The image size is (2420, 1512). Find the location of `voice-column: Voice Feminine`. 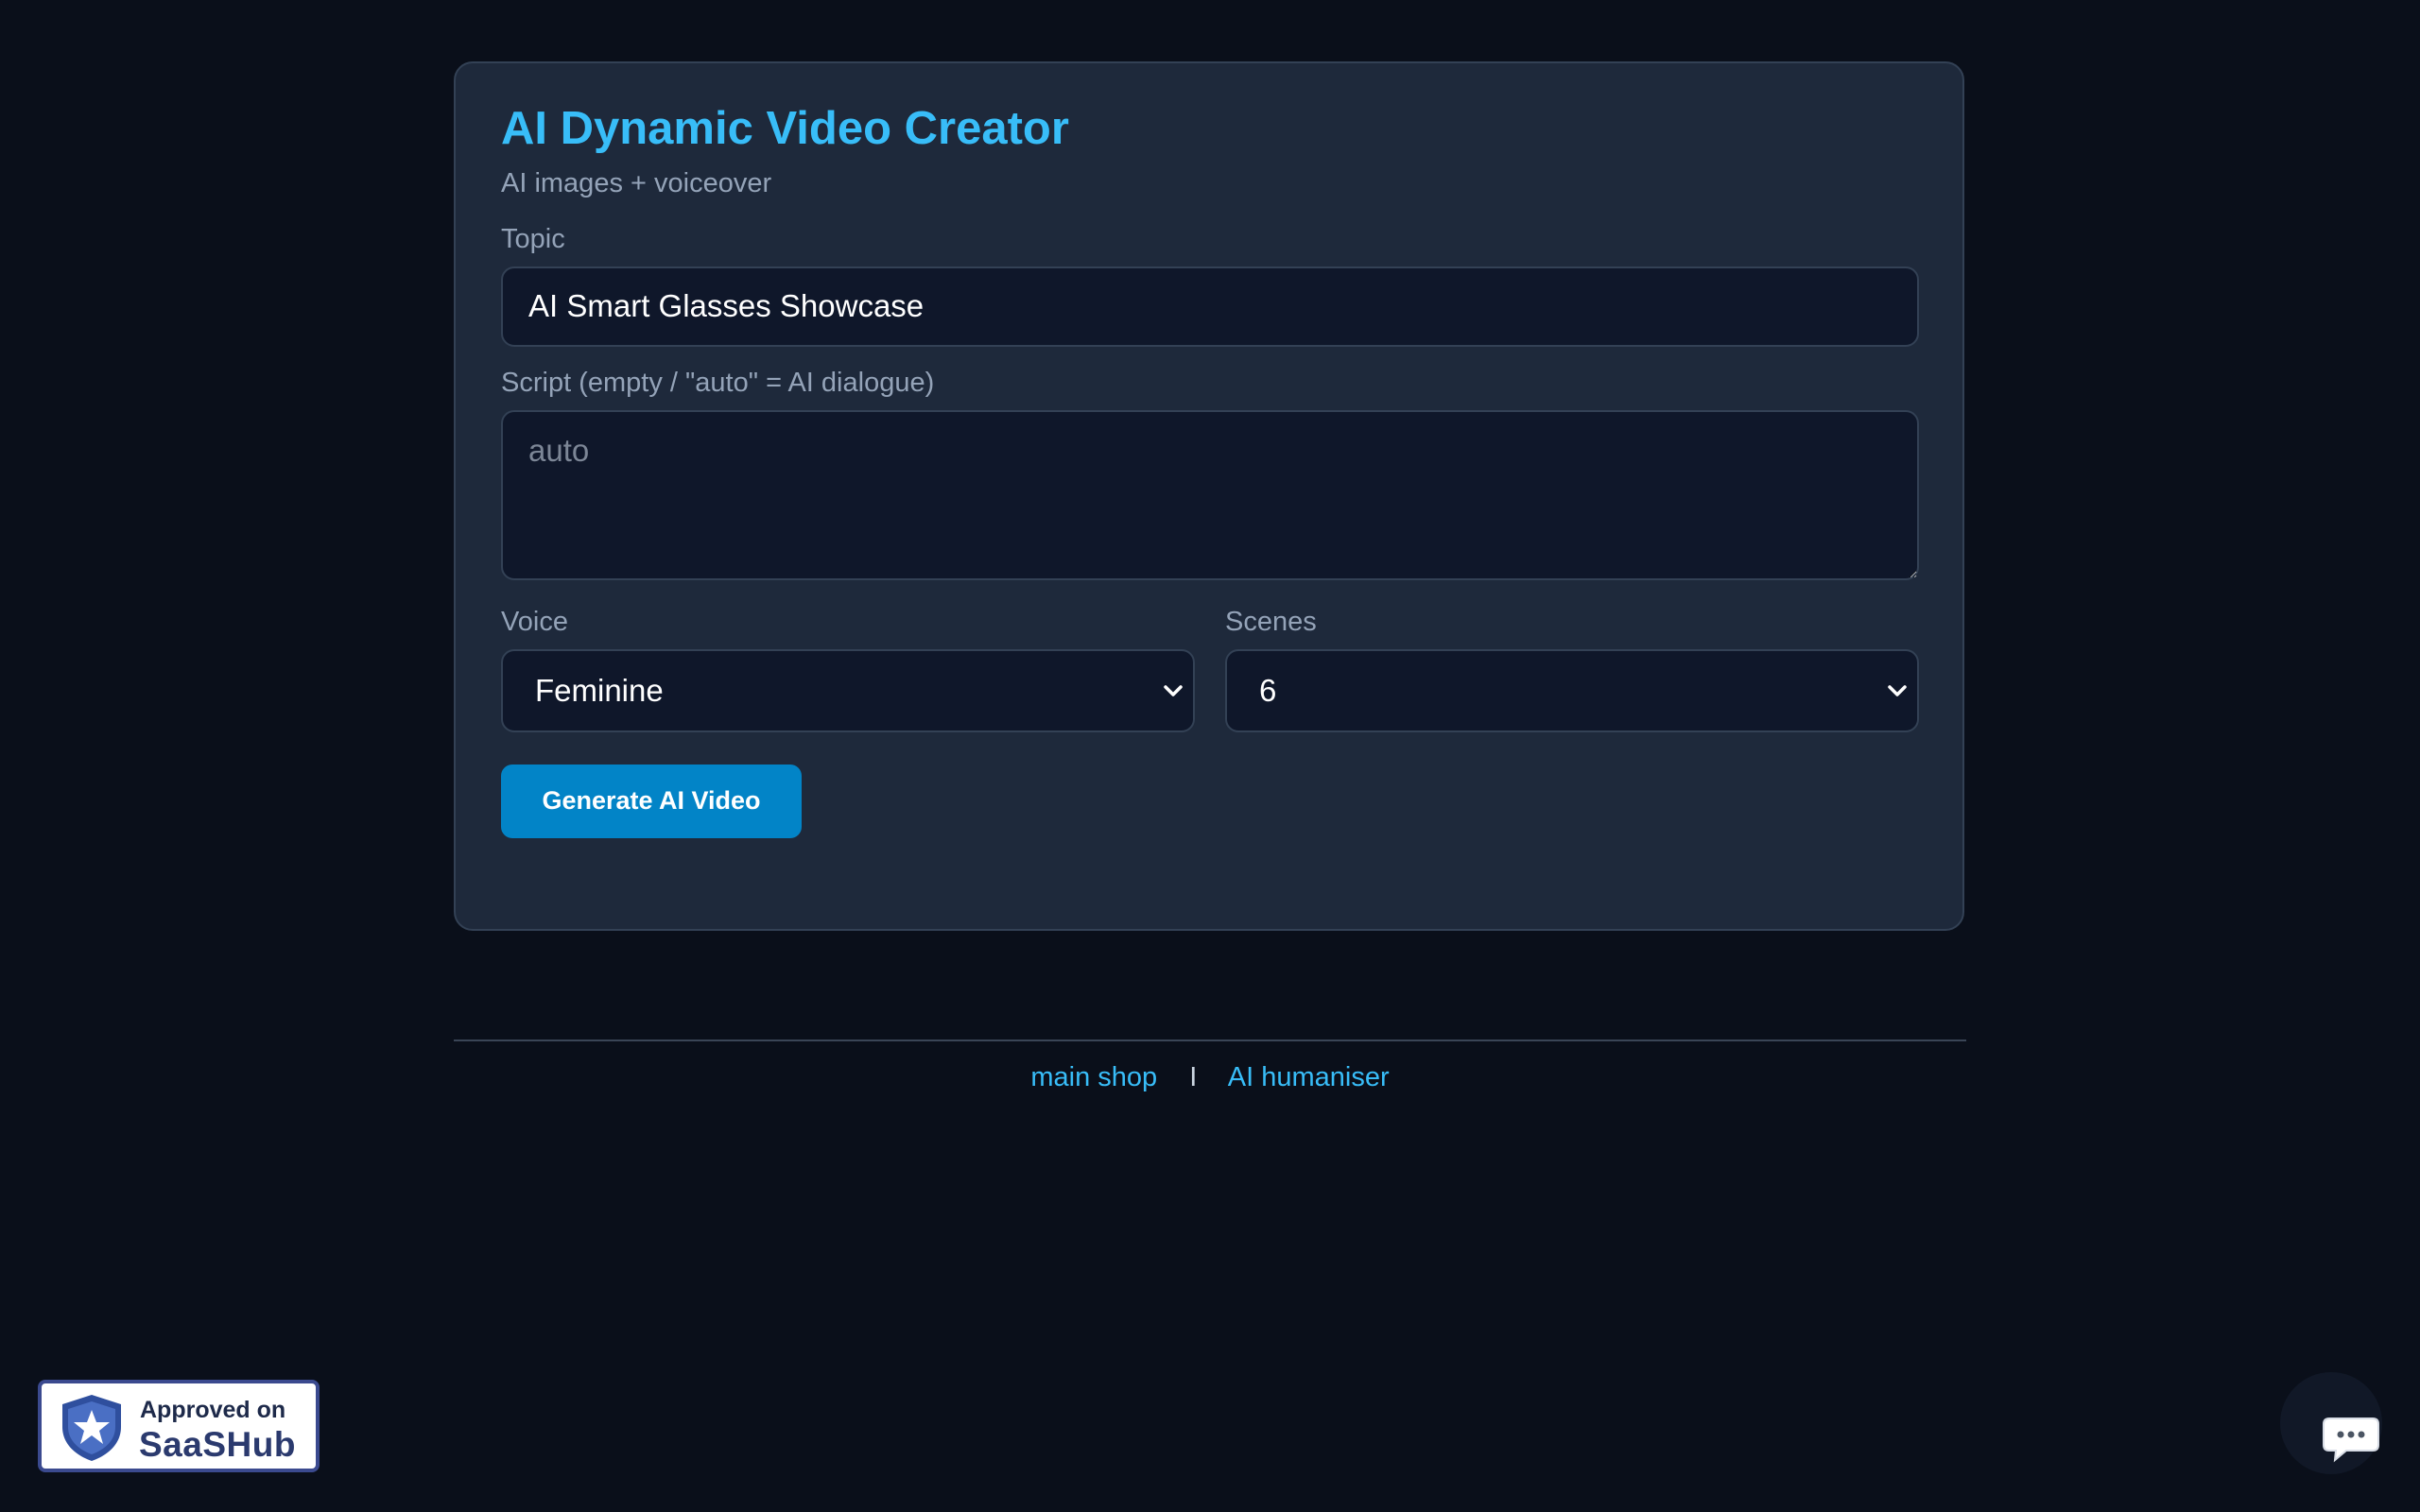

voice-column: Voice Feminine is located at coordinates (848, 669).